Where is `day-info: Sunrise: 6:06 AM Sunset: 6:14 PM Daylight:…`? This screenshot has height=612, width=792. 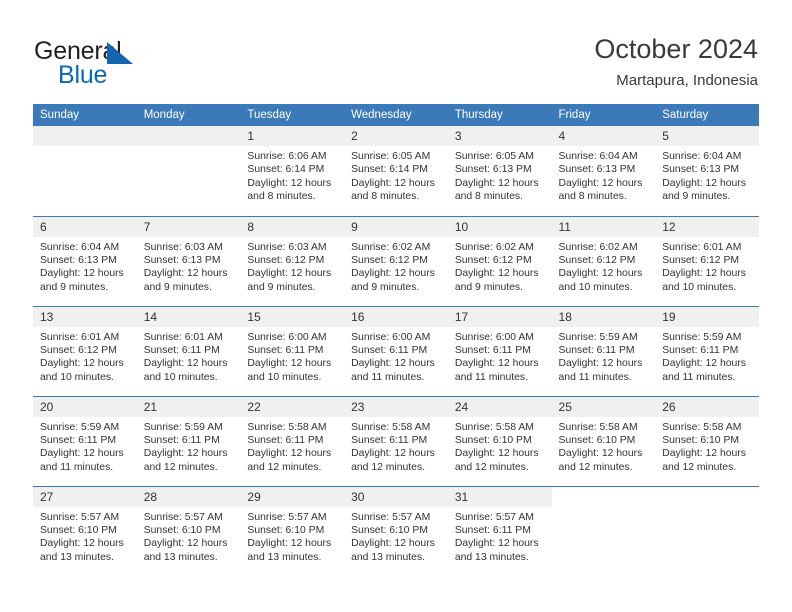
day-info: Sunrise: 6:06 AM Sunset: 6:14 PM Daylight:… is located at coordinates (292, 175).